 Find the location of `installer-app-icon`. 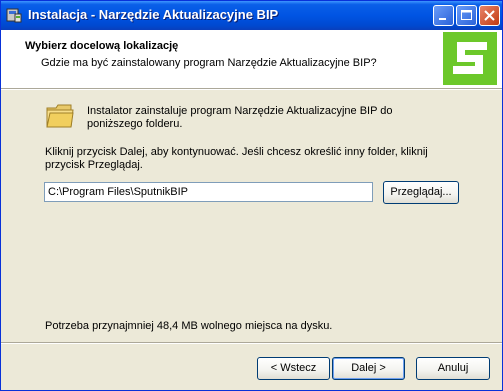

installer-app-icon is located at coordinates (14, 15).